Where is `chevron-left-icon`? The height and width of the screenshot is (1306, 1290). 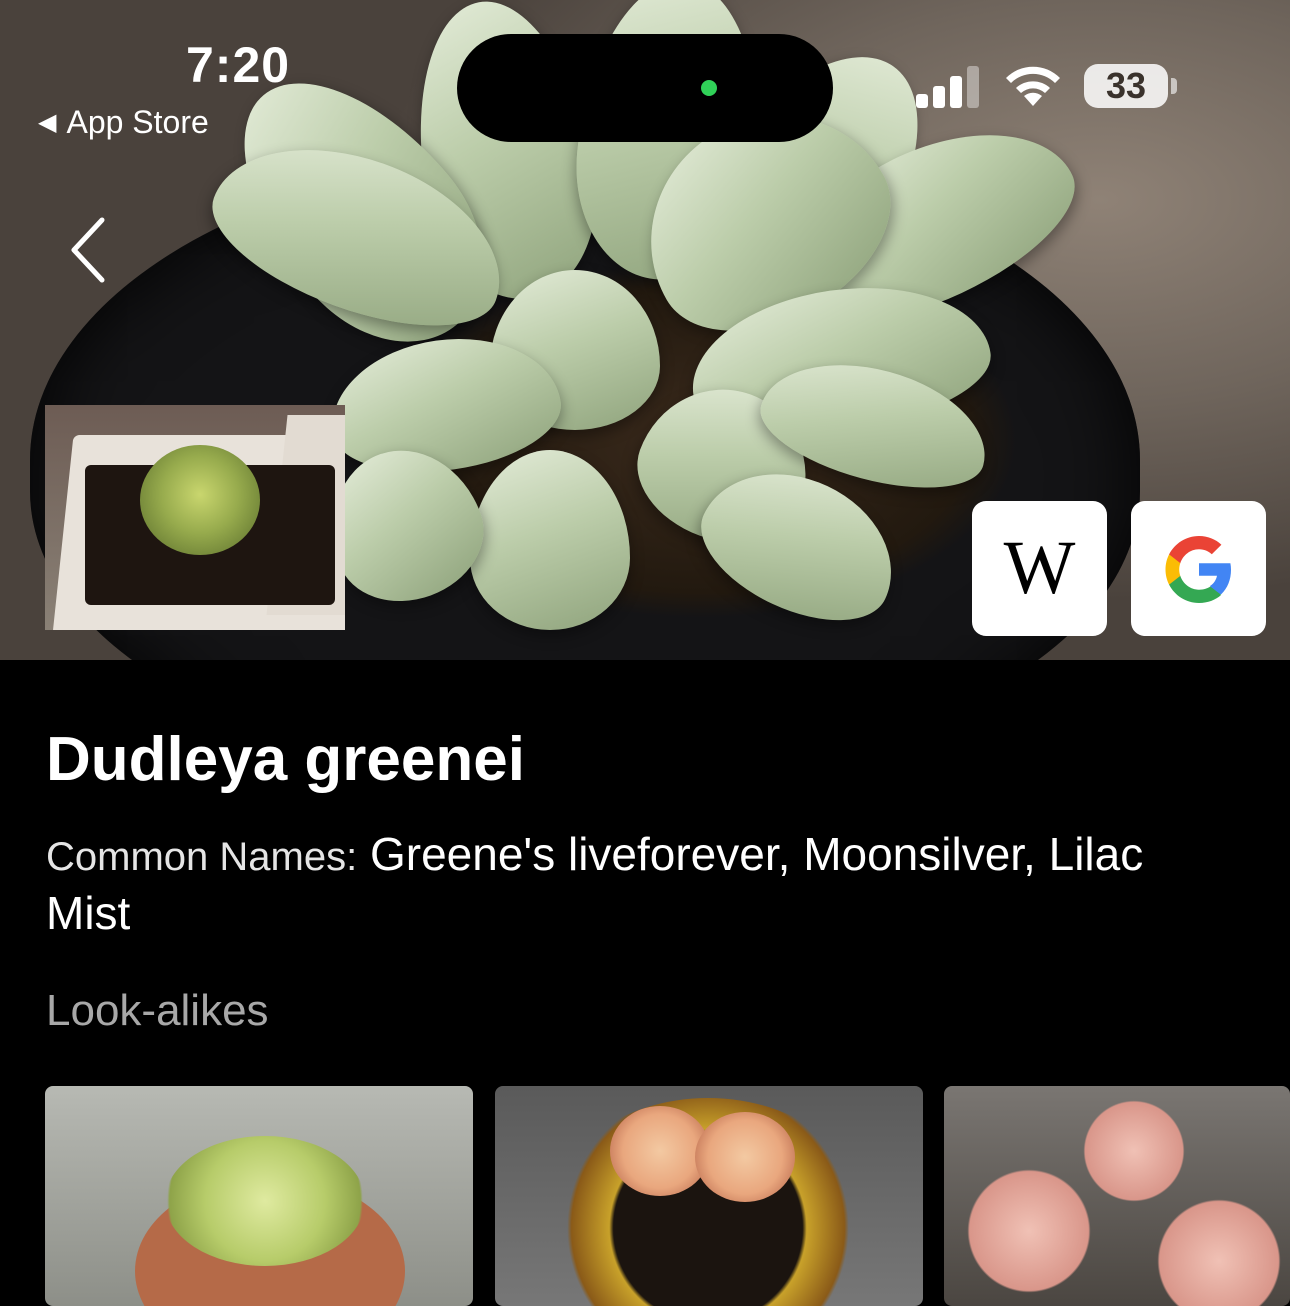
chevron-left-icon is located at coordinates (90, 250).